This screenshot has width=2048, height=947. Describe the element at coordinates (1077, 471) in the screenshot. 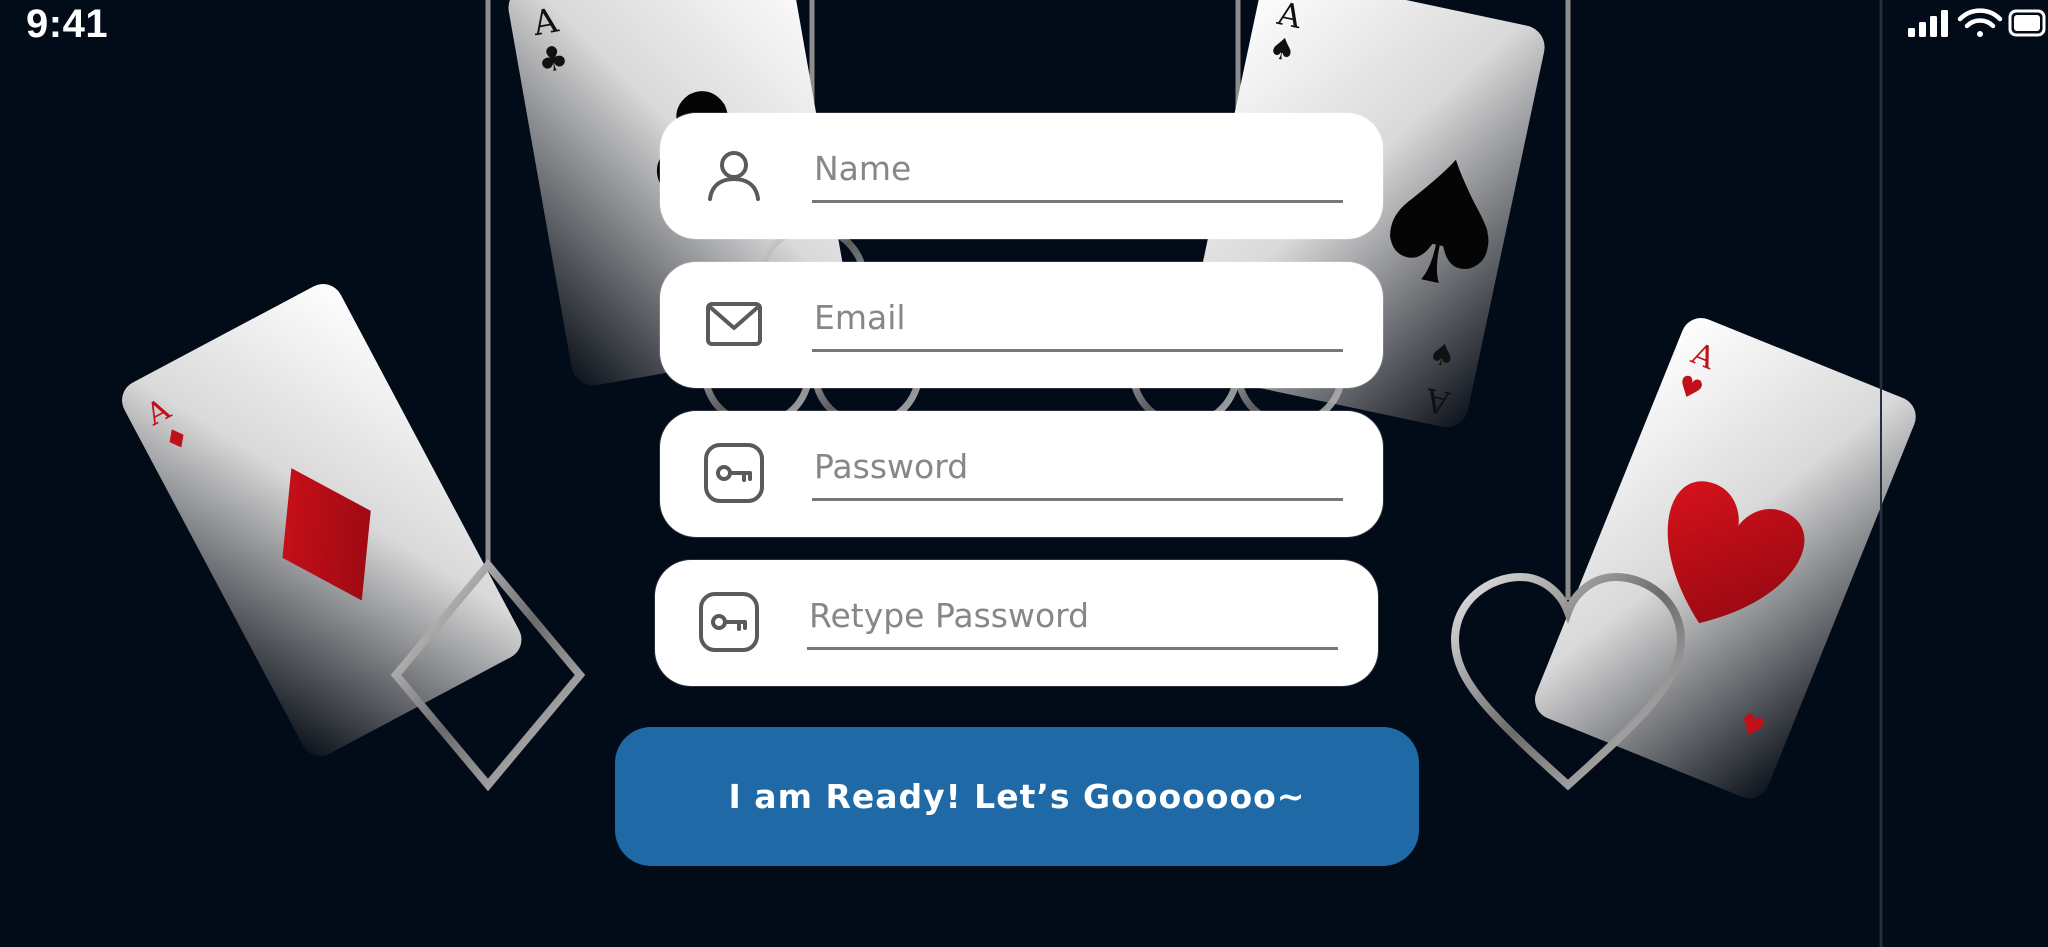

I see `password-input` at that location.